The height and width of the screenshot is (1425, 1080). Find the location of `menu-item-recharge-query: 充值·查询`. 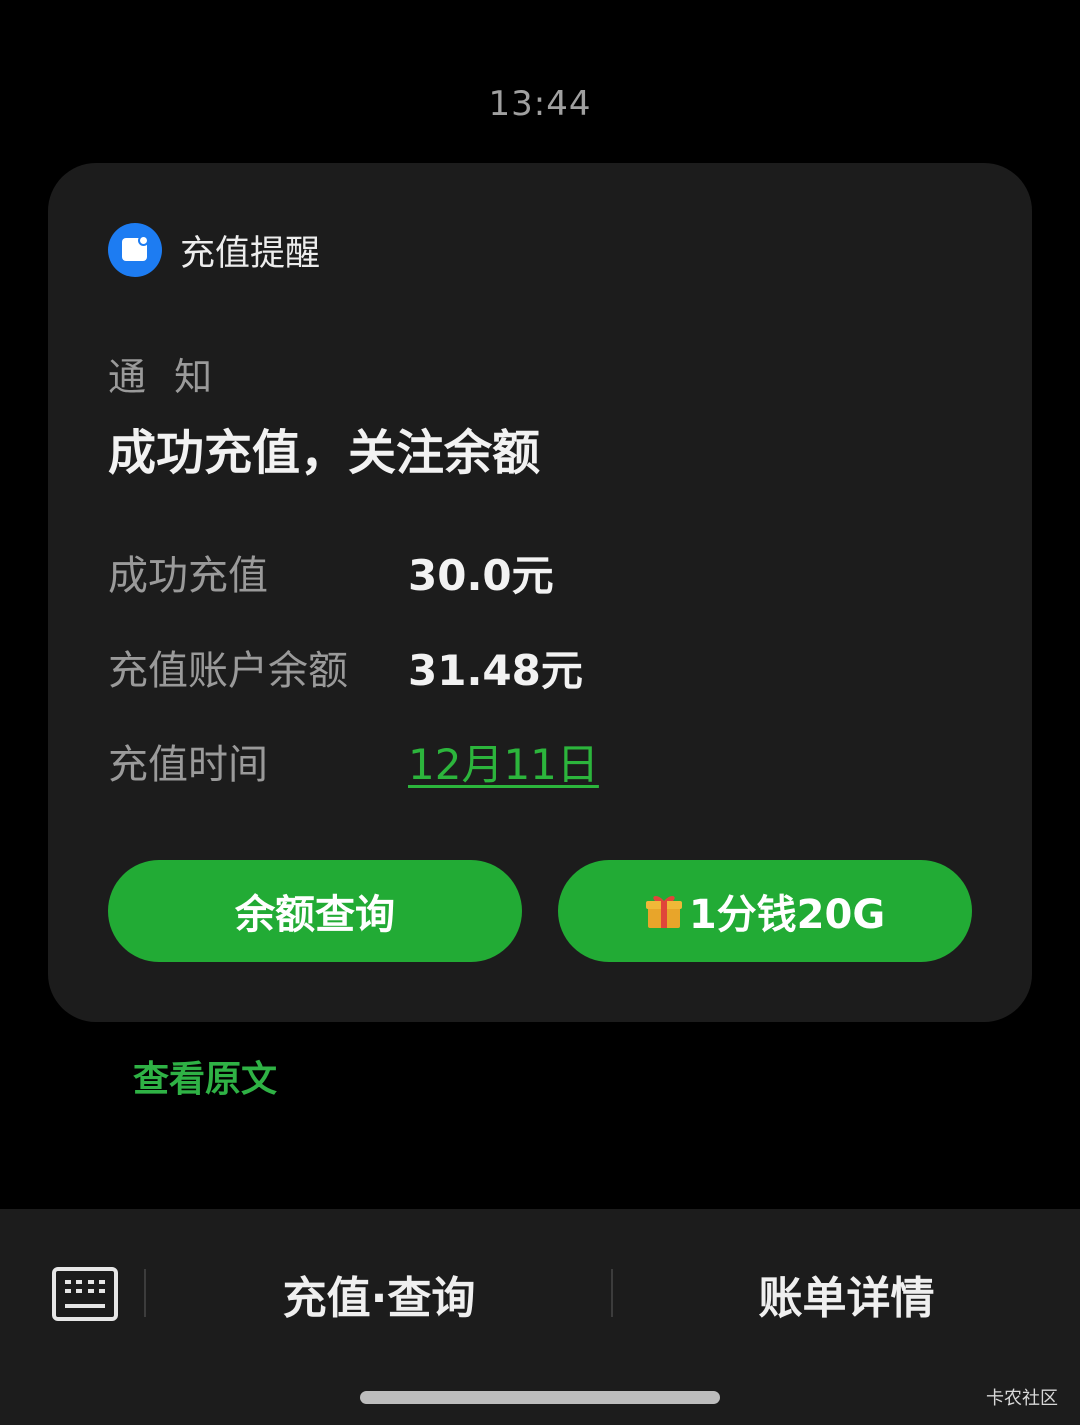

menu-item-recharge-query: 充值·查询 is located at coordinates (379, 1294).